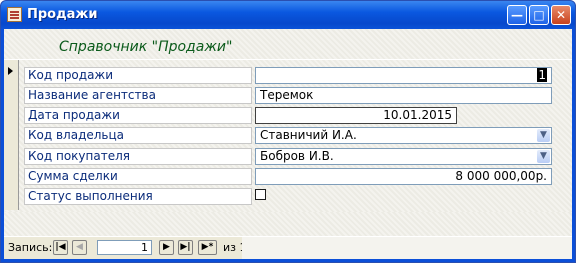 Image resolution: width=576 pixels, height=263 pixels. I want to click on sale-id-label: Код продажи, so click(138, 75).